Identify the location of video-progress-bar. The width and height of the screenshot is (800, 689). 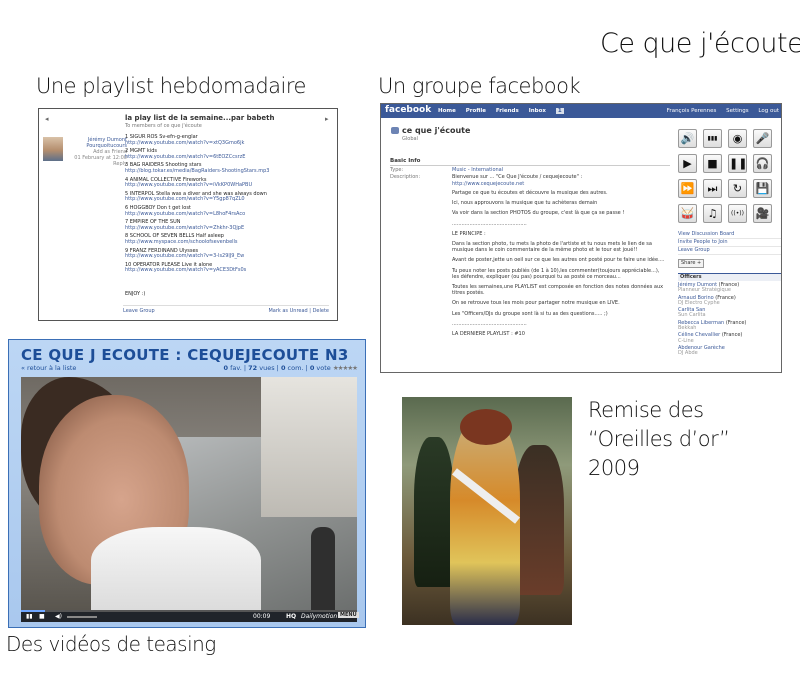
(189, 611).